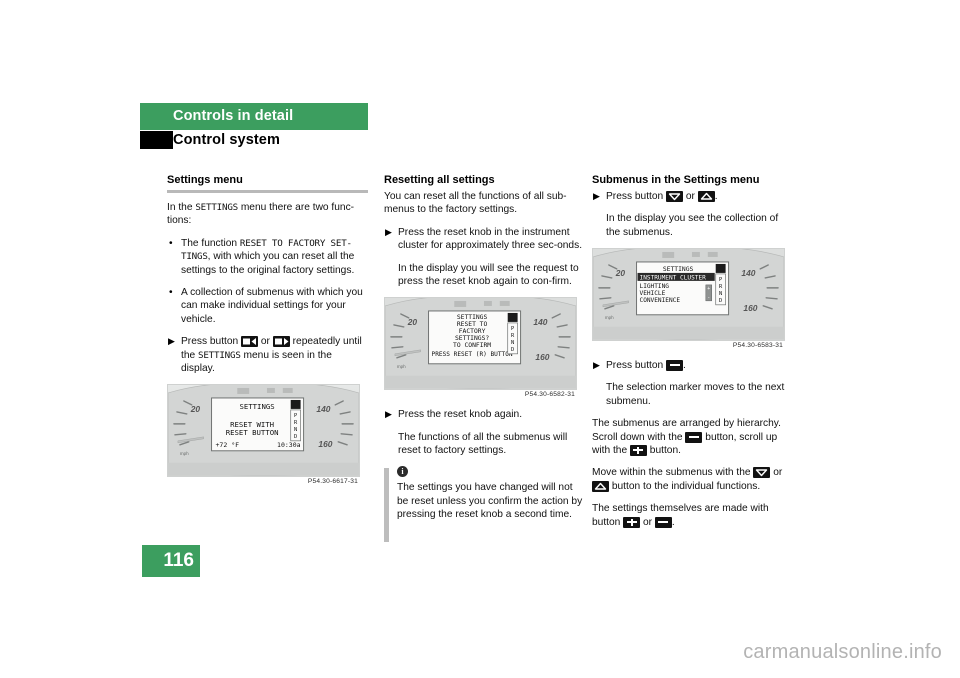 Image resolution: width=960 pixels, height=678 pixels. Describe the element at coordinates (542, 357) in the screenshot. I see `svg-text: 160` at that location.